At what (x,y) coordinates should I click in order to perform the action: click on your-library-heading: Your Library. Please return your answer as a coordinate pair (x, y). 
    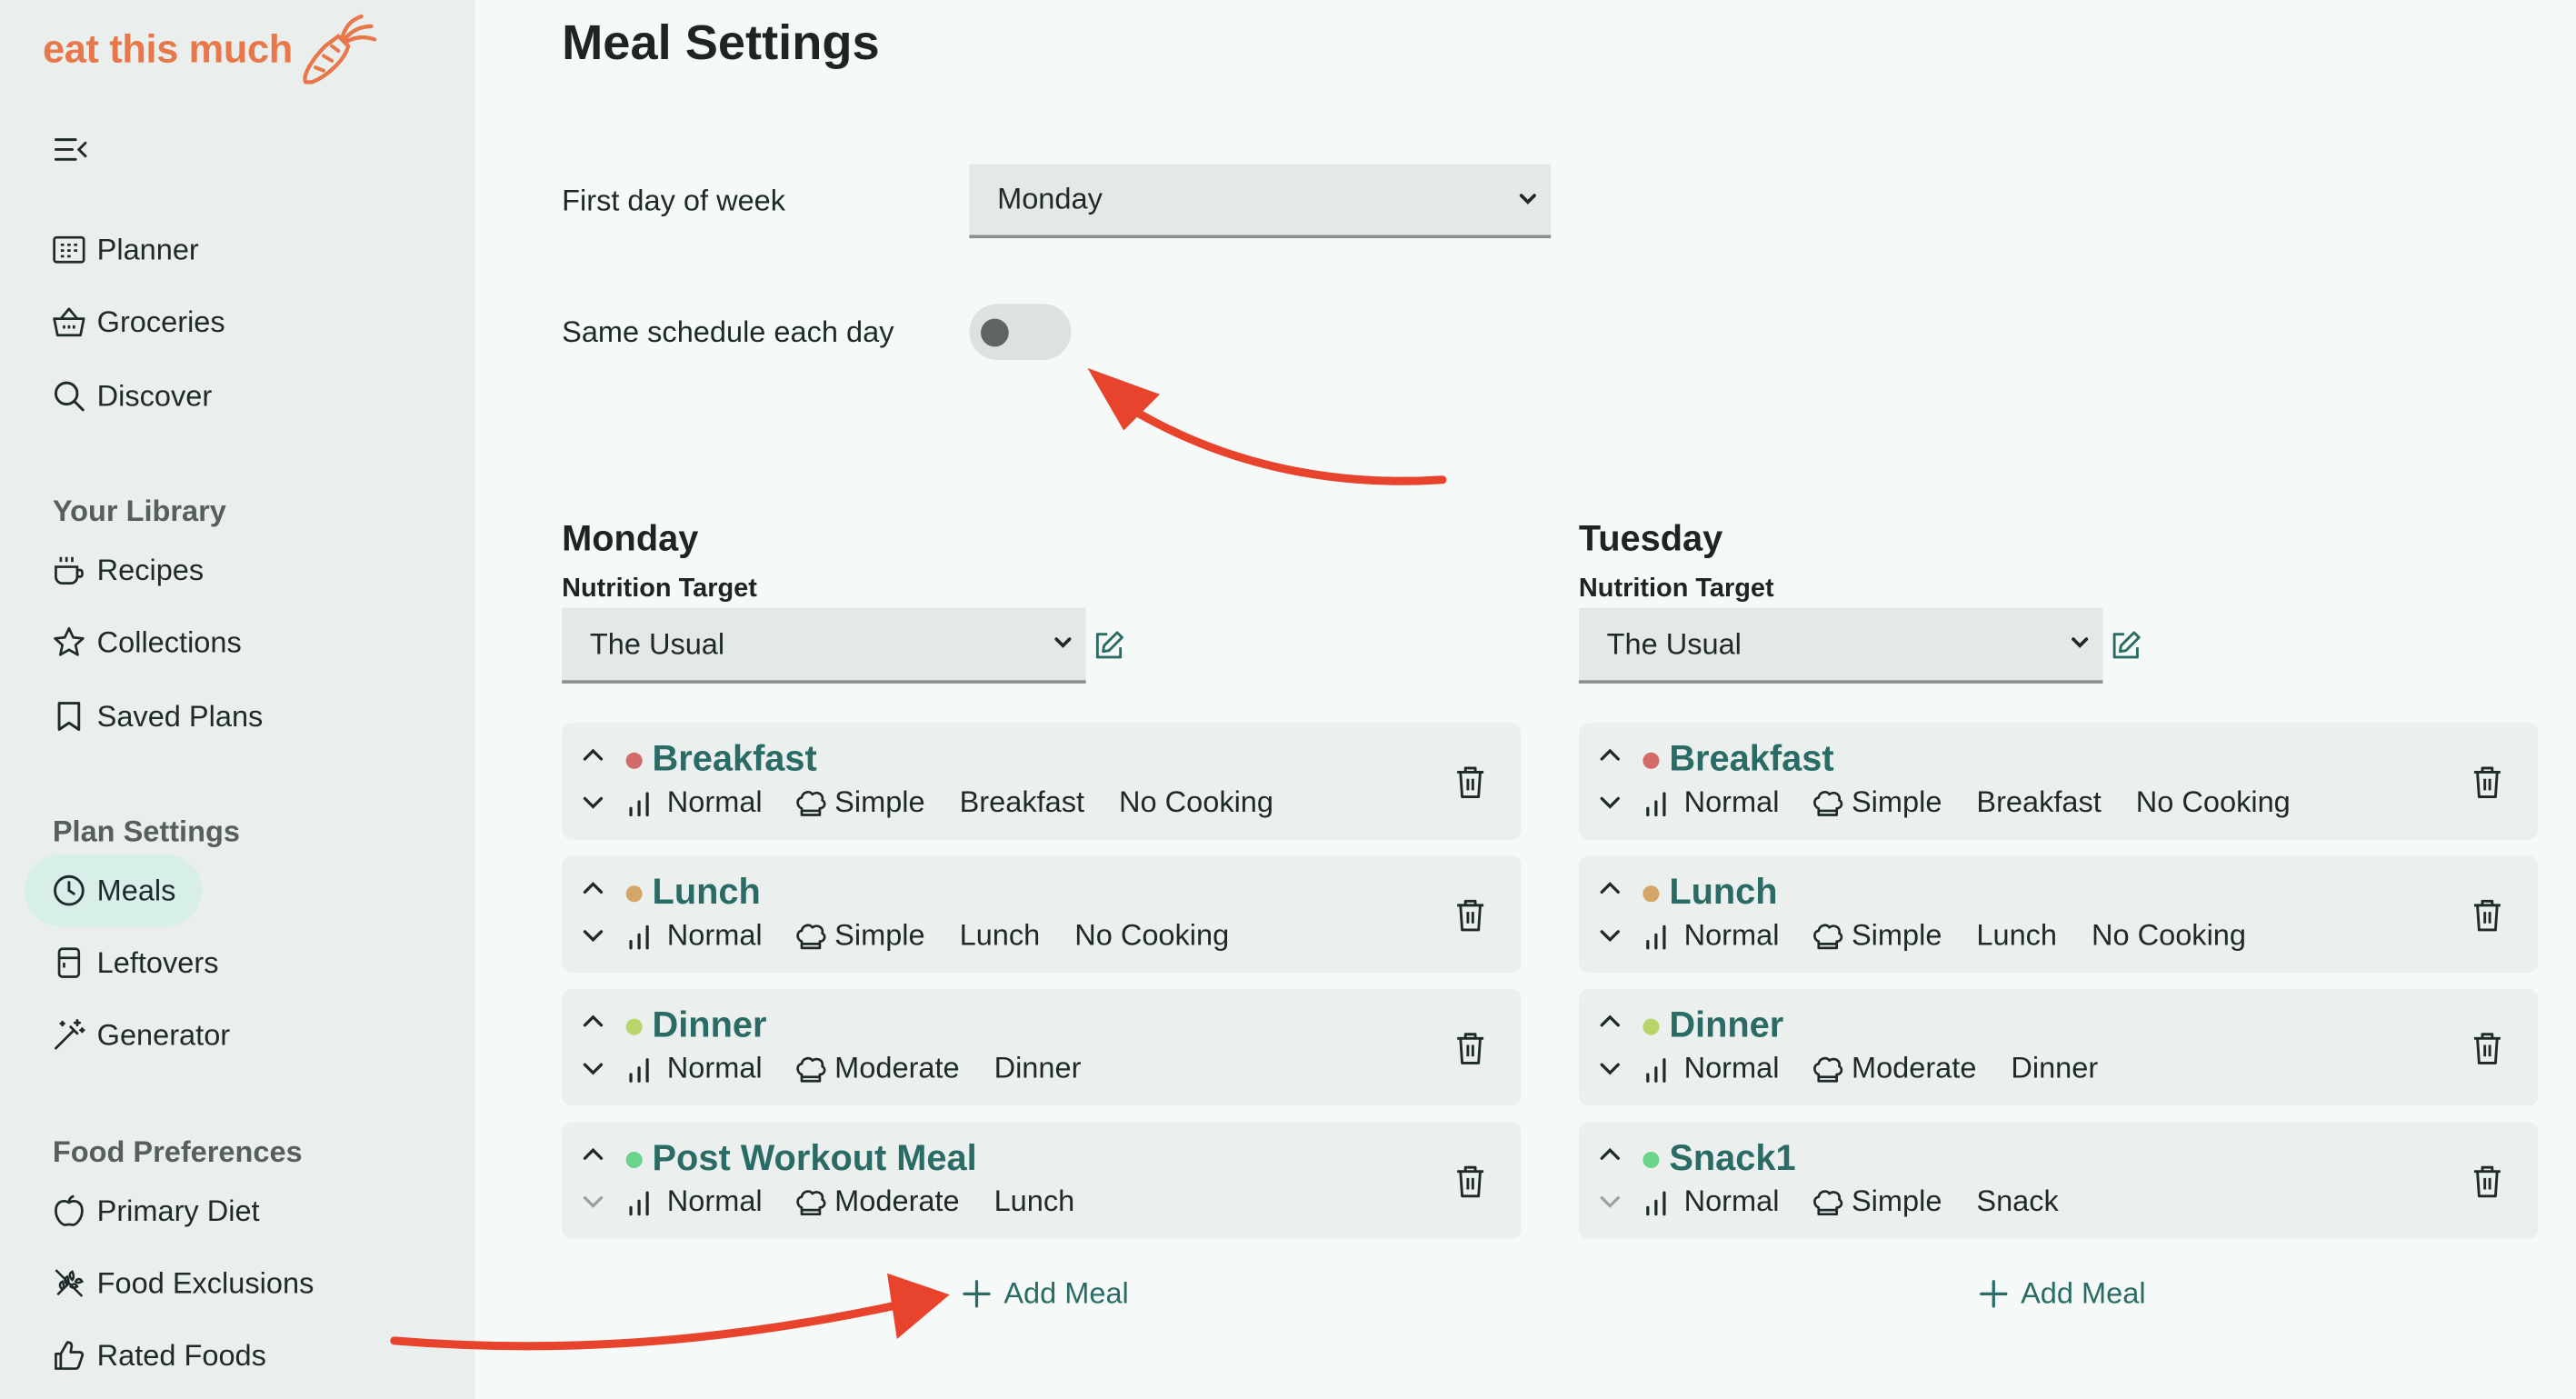
    Looking at the image, I should click on (139, 512).